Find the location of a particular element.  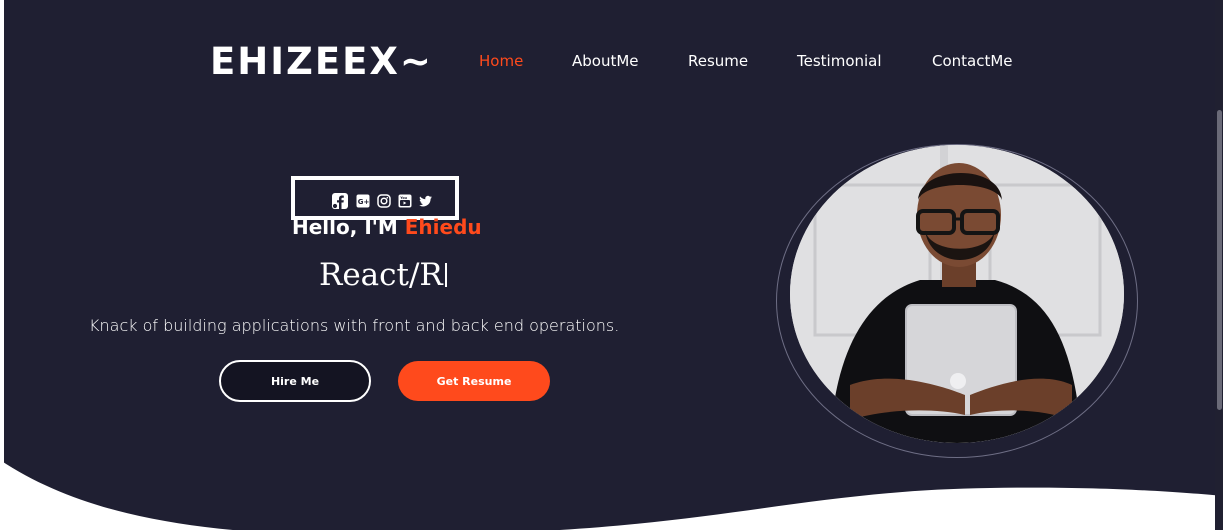

svg-text: You is located at coordinates (403, 198).